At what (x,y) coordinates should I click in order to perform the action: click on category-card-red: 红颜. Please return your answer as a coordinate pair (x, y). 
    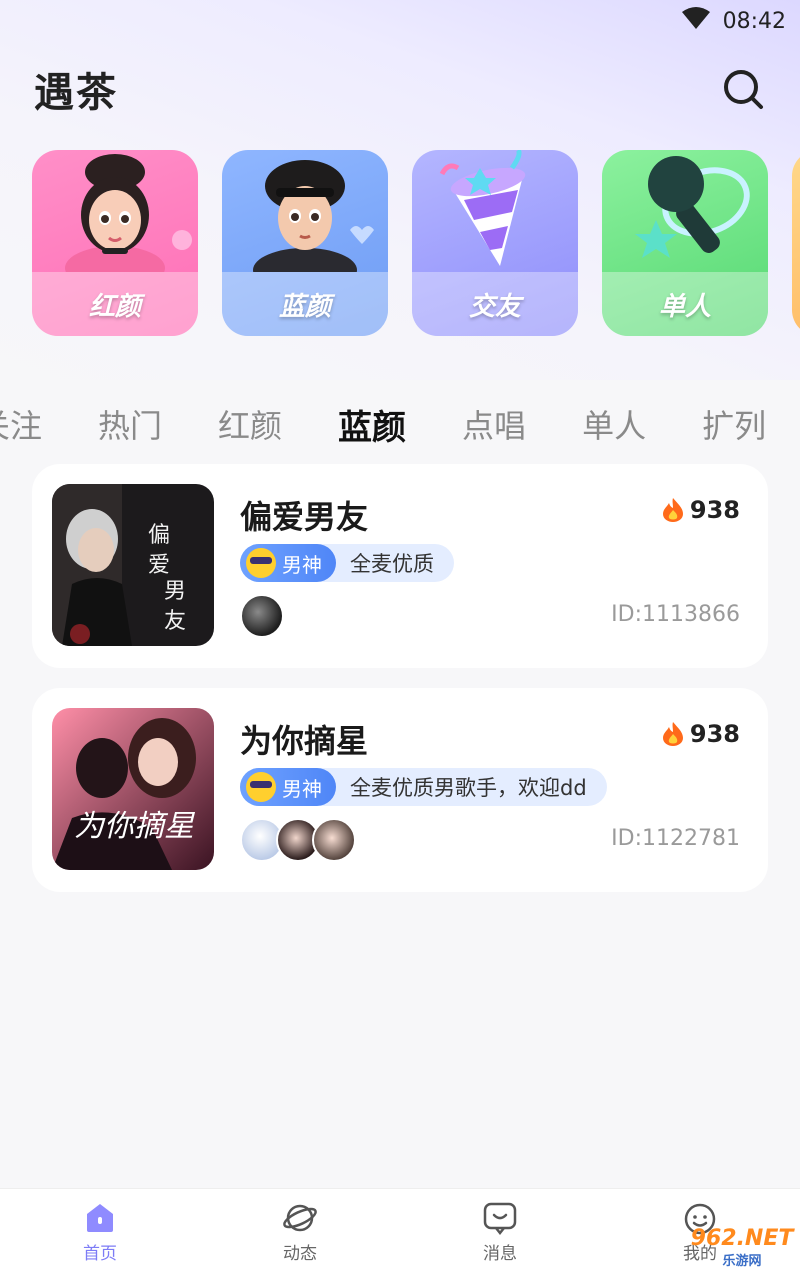
    Looking at the image, I should click on (115, 243).